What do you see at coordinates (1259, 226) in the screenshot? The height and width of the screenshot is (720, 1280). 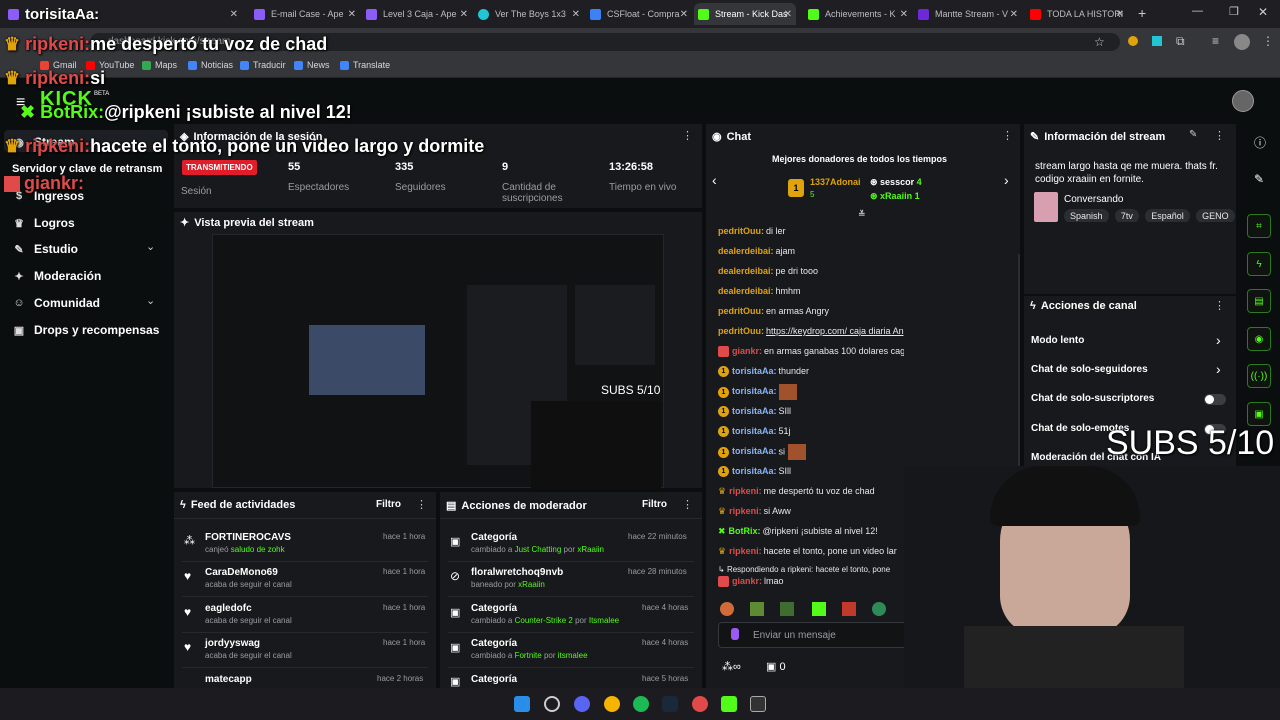 I see `rail-button-crop-icon: ⌗` at bounding box center [1259, 226].